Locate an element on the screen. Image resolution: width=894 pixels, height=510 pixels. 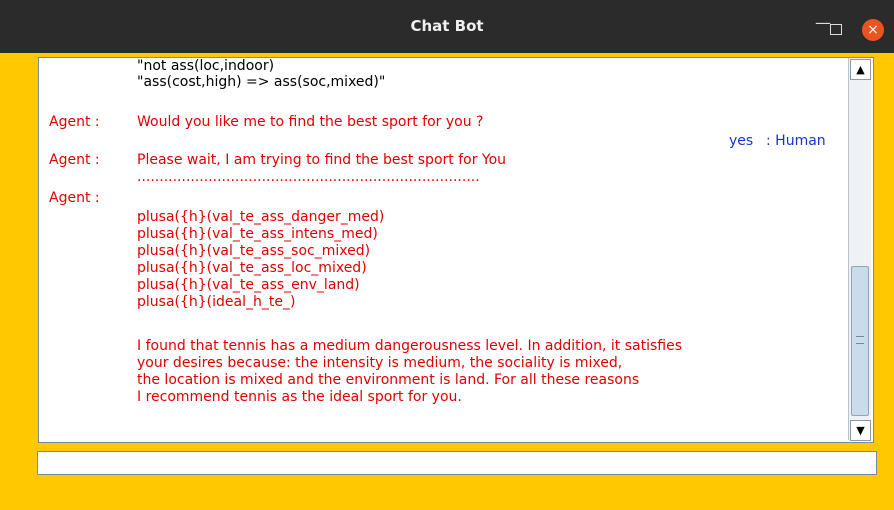
chat-line-1: "not ass(loc,indoor) is located at coordinates (206, 66).